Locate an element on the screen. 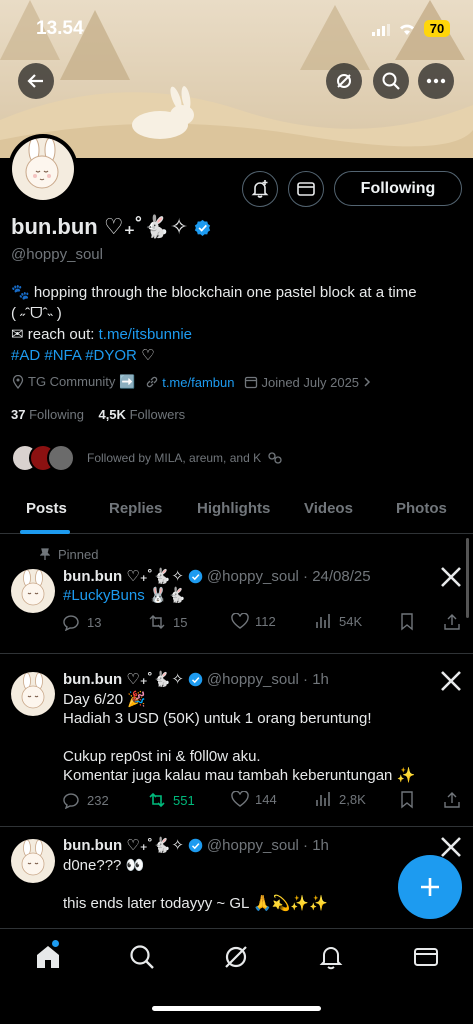  followers-count-link: 4,5K Followers is located at coordinates (141, 414).